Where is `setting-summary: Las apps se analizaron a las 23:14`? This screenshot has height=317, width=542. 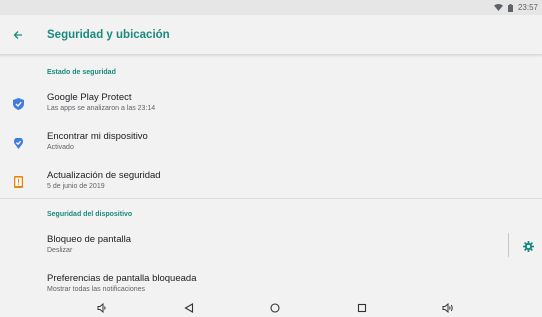 setting-summary: Las apps se analizaron a las 23:14 is located at coordinates (101, 108).